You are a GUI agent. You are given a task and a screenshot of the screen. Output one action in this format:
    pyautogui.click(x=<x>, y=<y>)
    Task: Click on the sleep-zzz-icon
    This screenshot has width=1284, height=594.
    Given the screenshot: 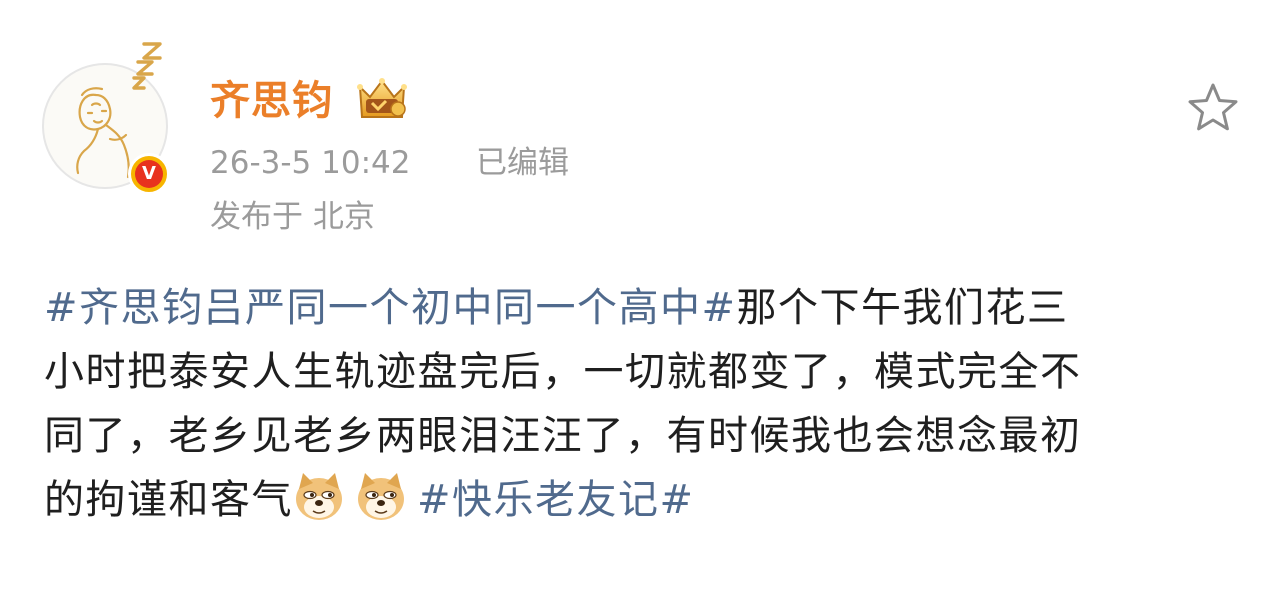 What is the action you would take?
    pyautogui.click(x=147, y=66)
    